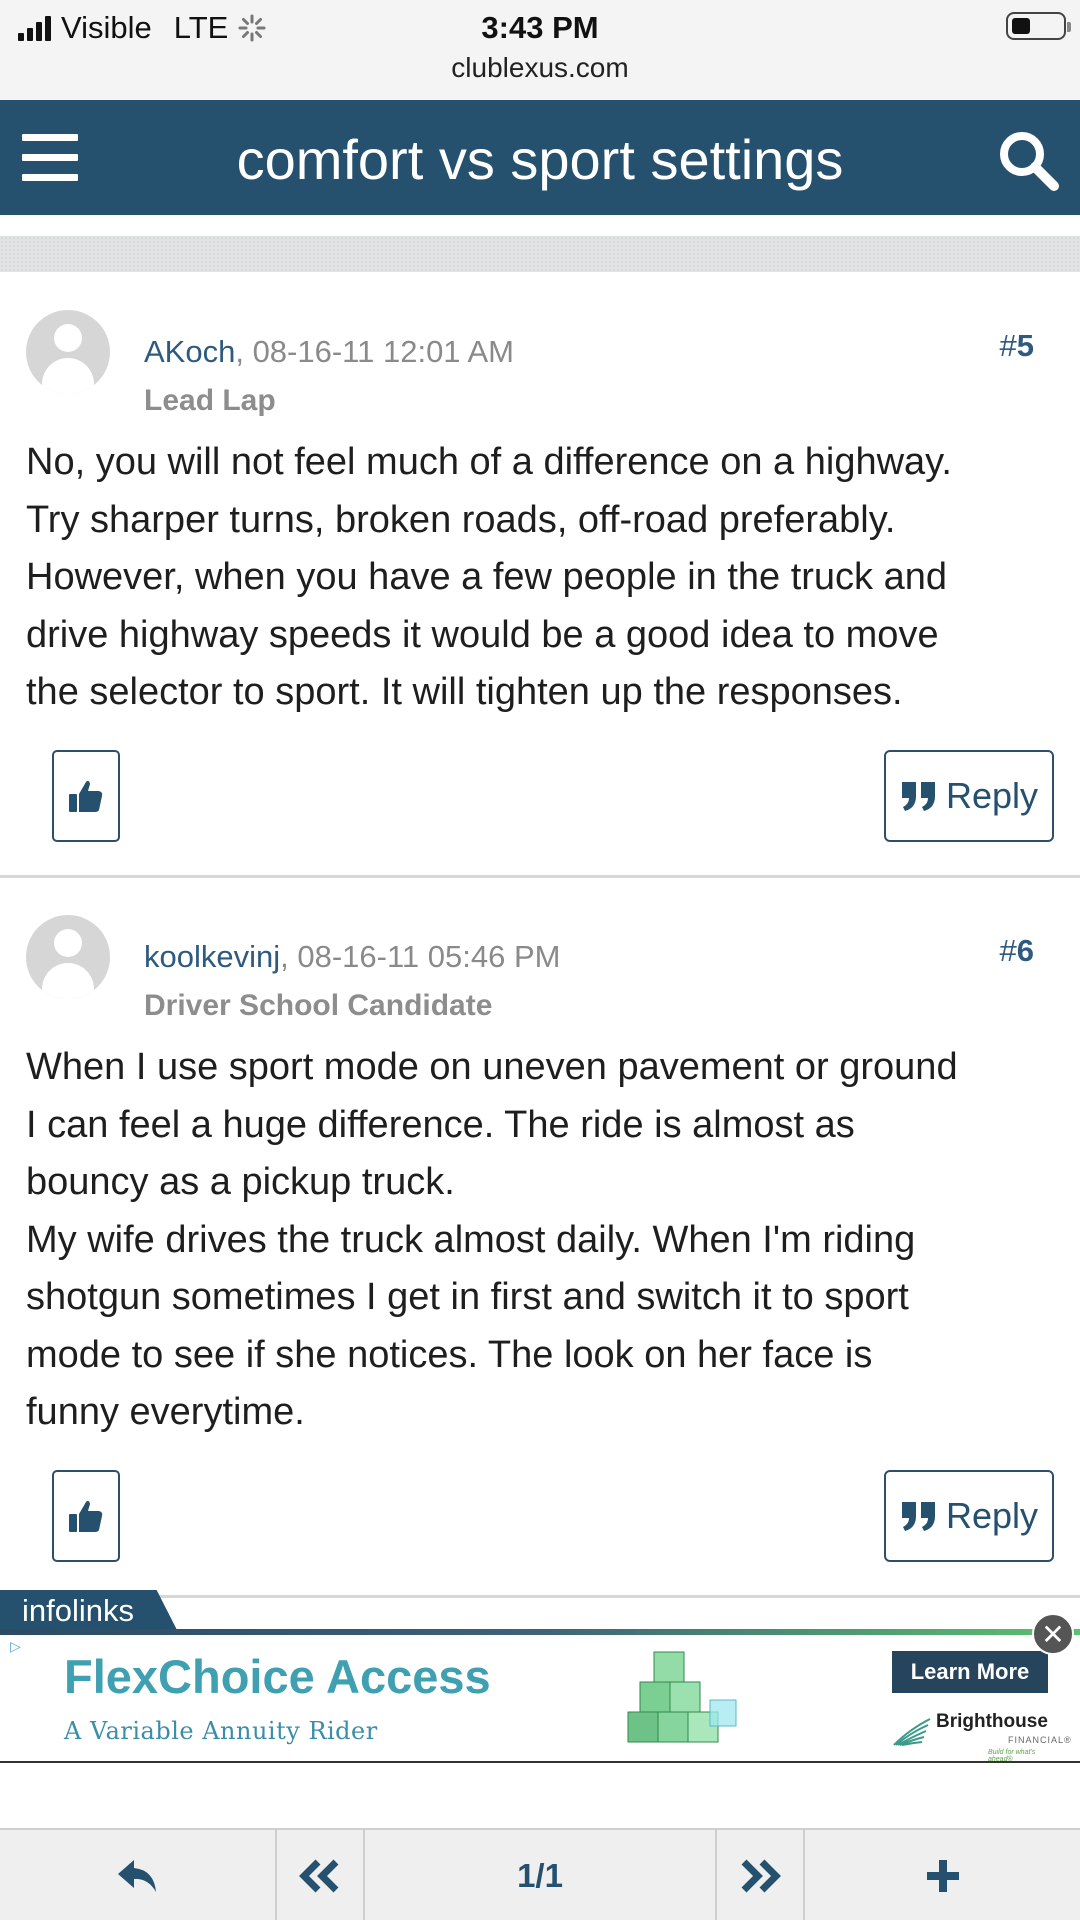  What do you see at coordinates (212, 956) in the screenshot?
I see `username: koolkevinj` at bounding box center [212, 956].